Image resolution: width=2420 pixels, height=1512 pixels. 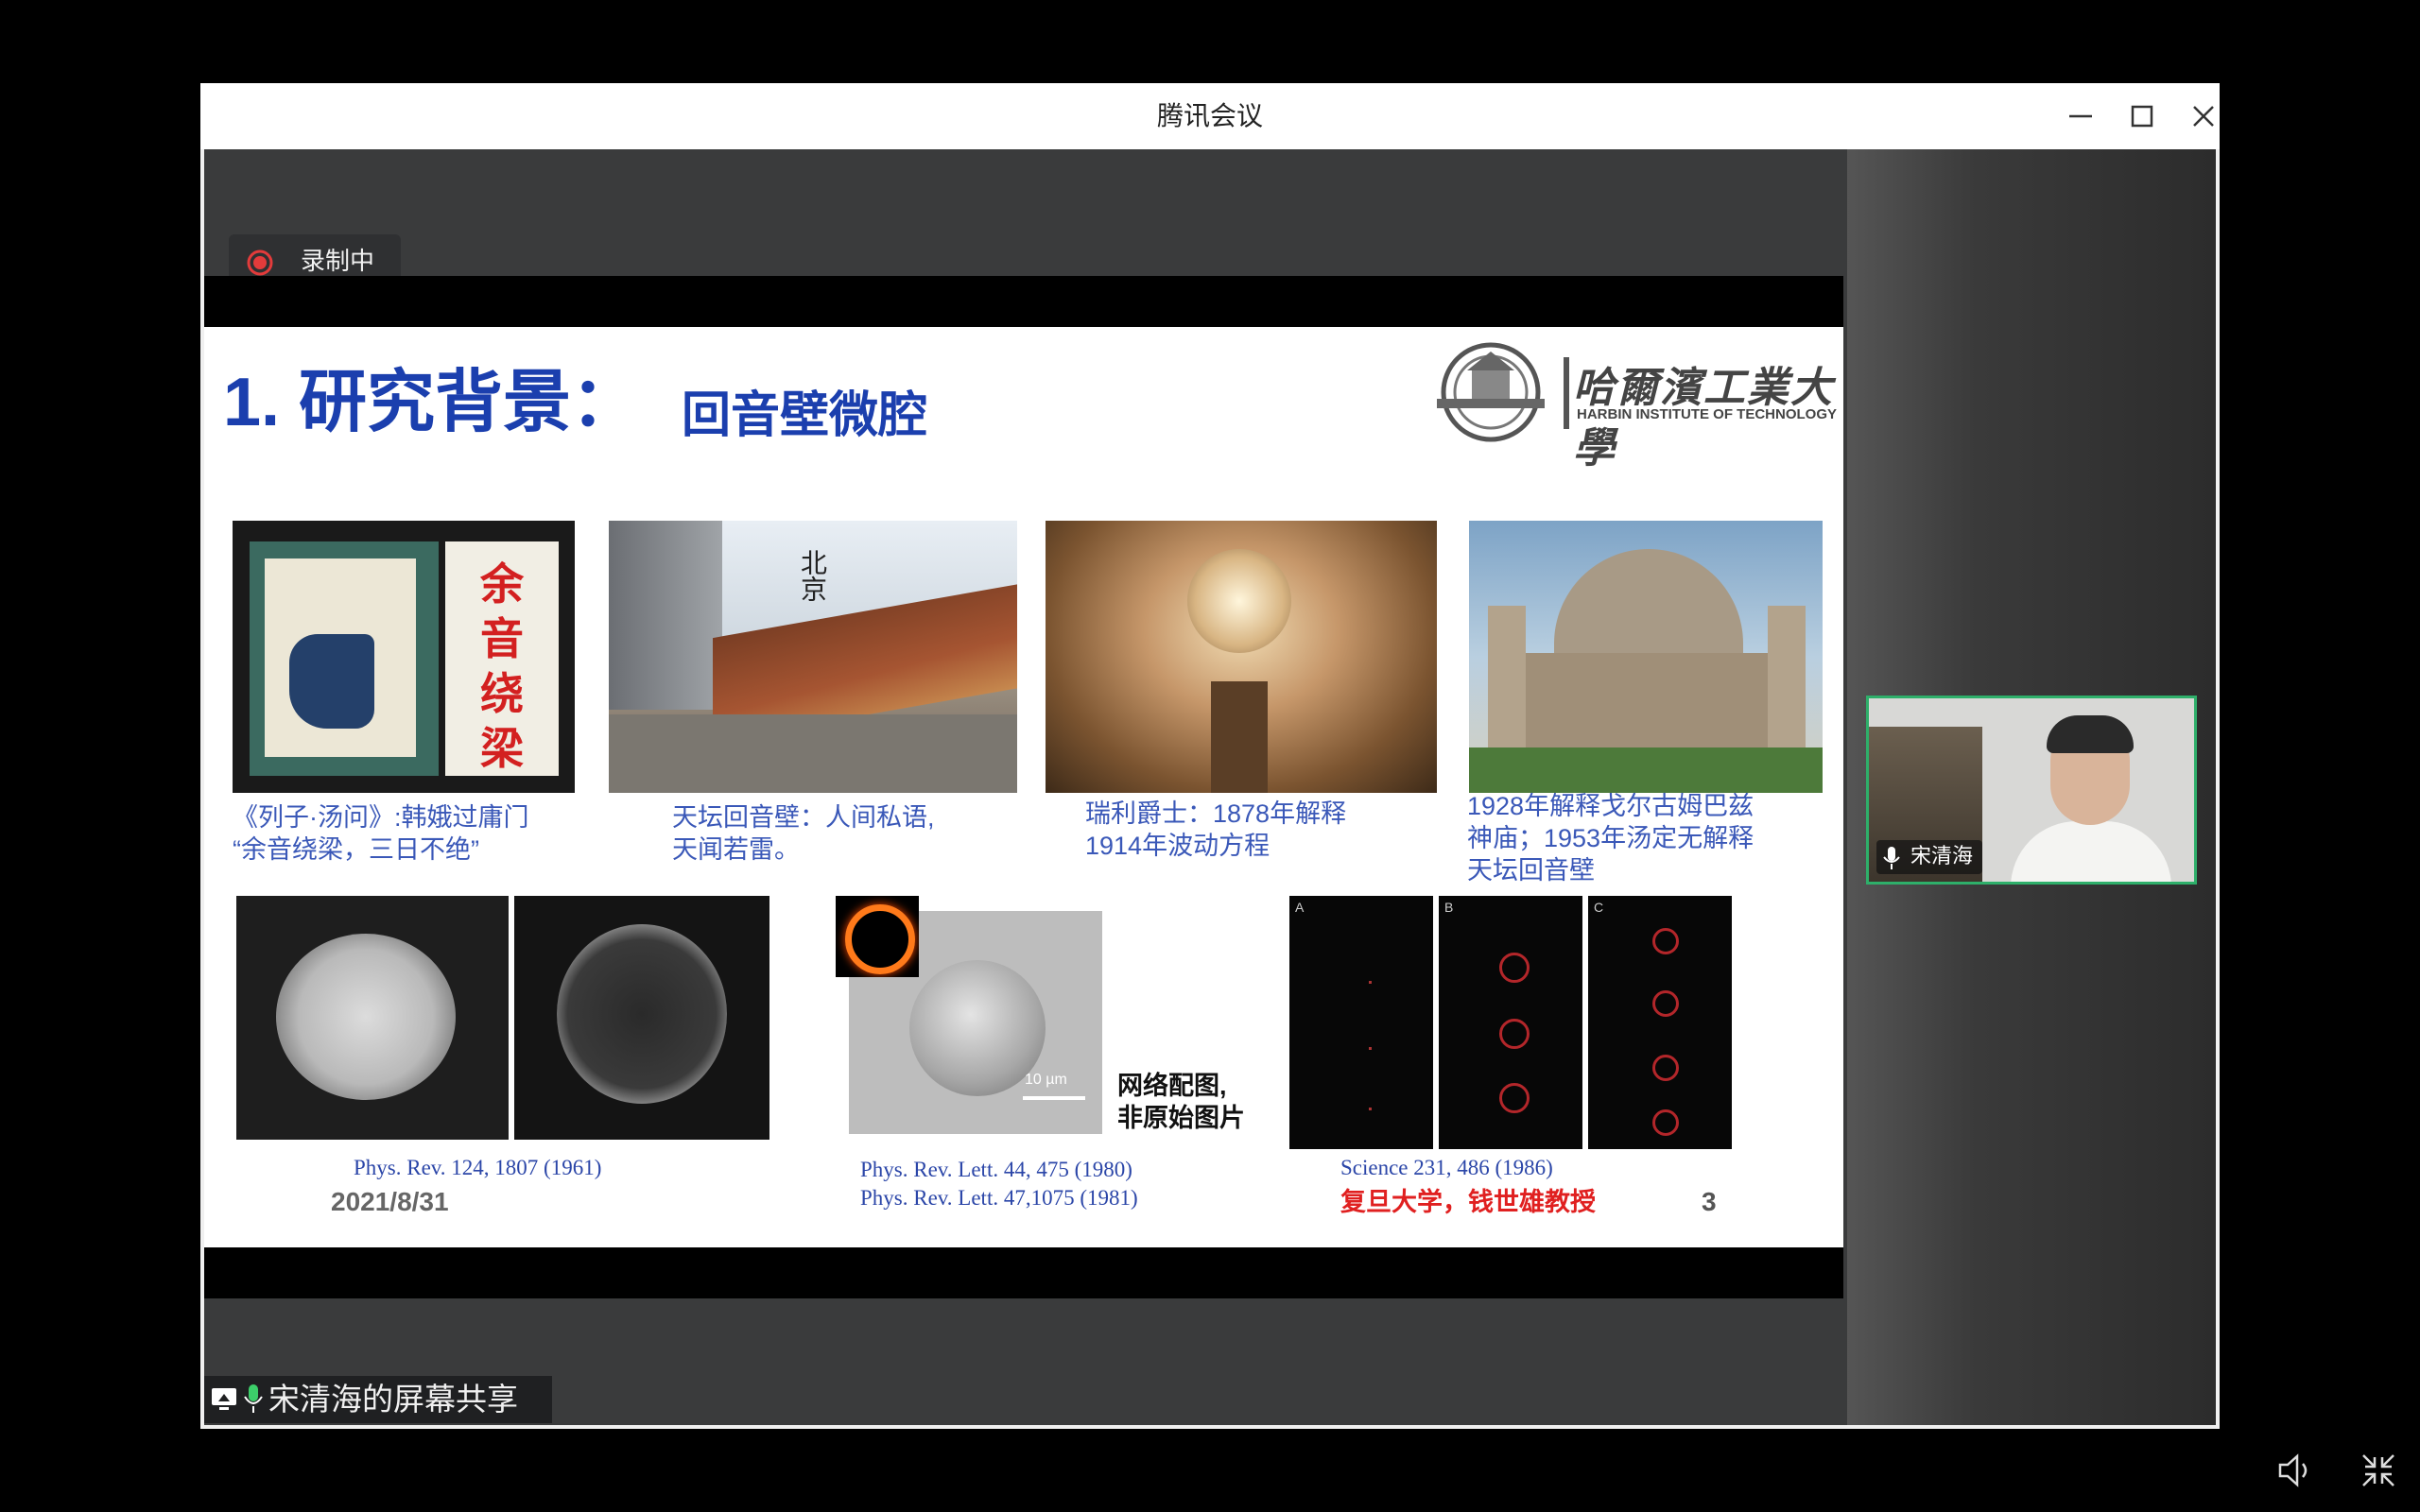 What do you see at coordinates (805, 415) in the screenshot?
I see `slide-subtitle: 回音壁微腔` at bounding box center [805, 415].